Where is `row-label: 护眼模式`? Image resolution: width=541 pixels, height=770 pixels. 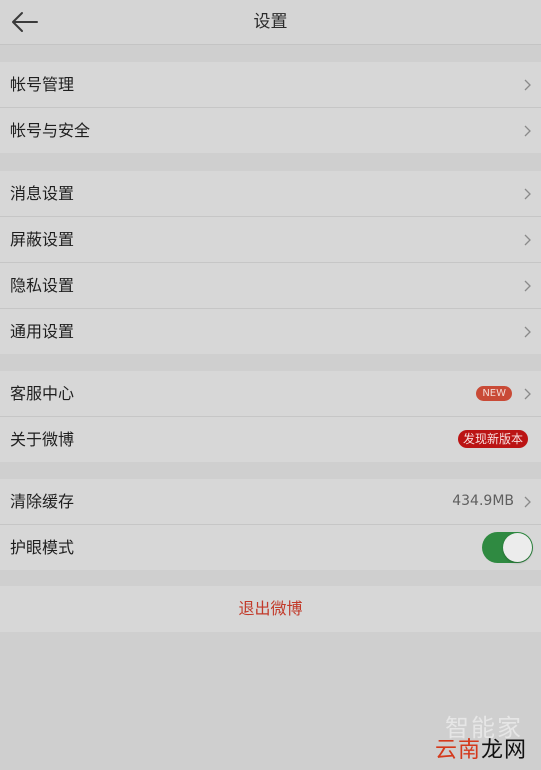 row-label: 护眼模式 is located at coordinates (42, 547).